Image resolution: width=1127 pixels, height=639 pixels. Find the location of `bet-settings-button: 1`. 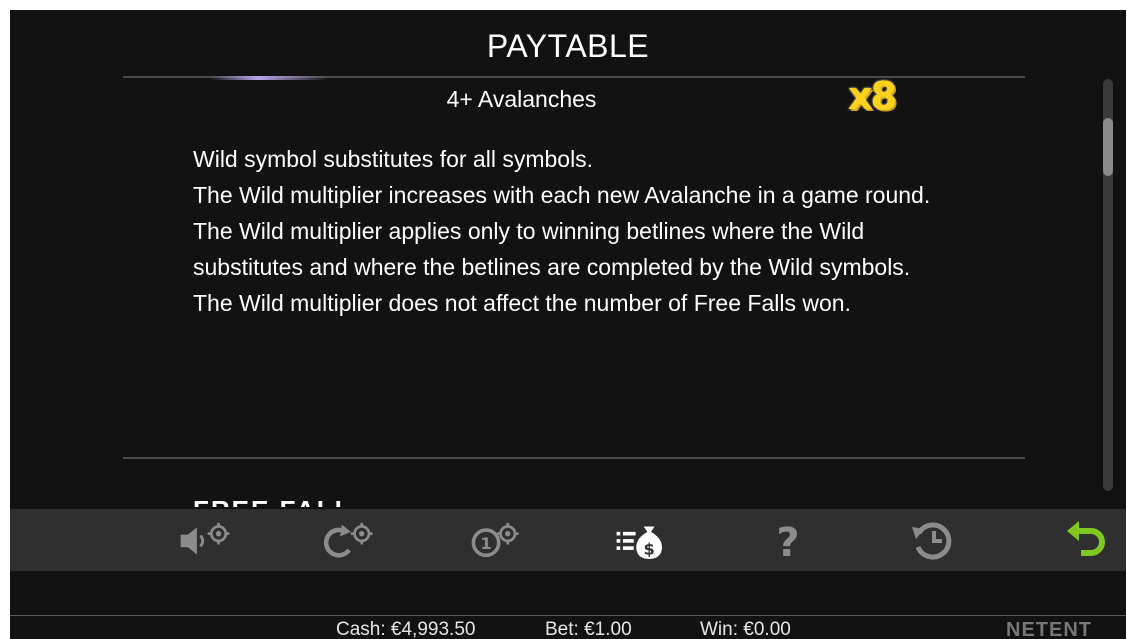

bet-settings-button: 1 is located at coordinates (496, 540).